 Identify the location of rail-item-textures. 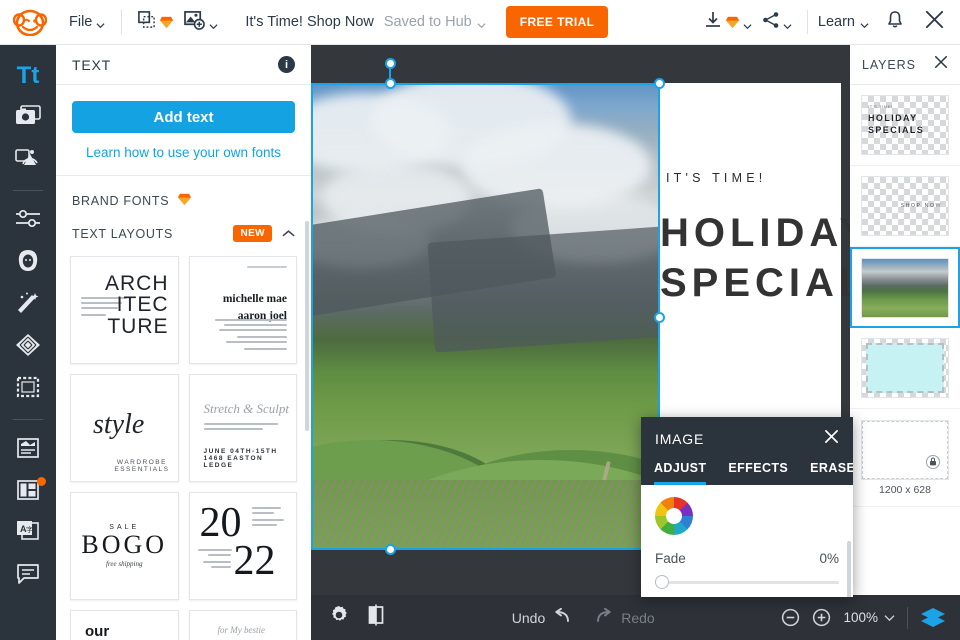
(28, 347).